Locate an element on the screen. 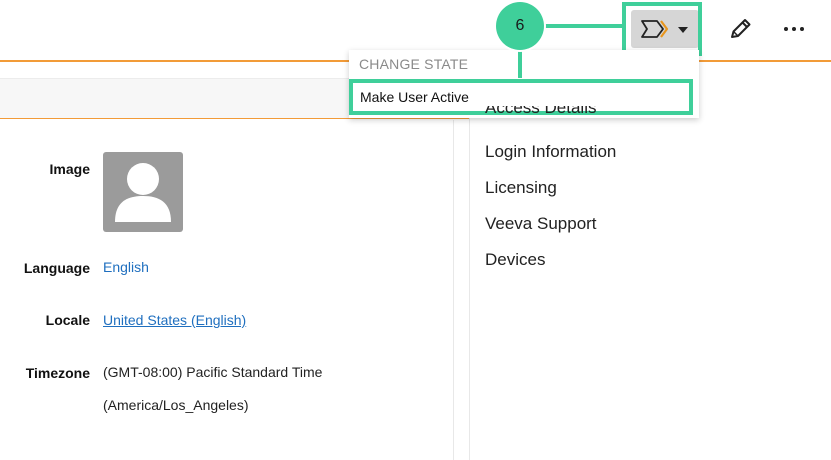 Image resolution: width=831 pixels, height=460 pixels. user-avatar-icon is located at coordinates (143, 192).